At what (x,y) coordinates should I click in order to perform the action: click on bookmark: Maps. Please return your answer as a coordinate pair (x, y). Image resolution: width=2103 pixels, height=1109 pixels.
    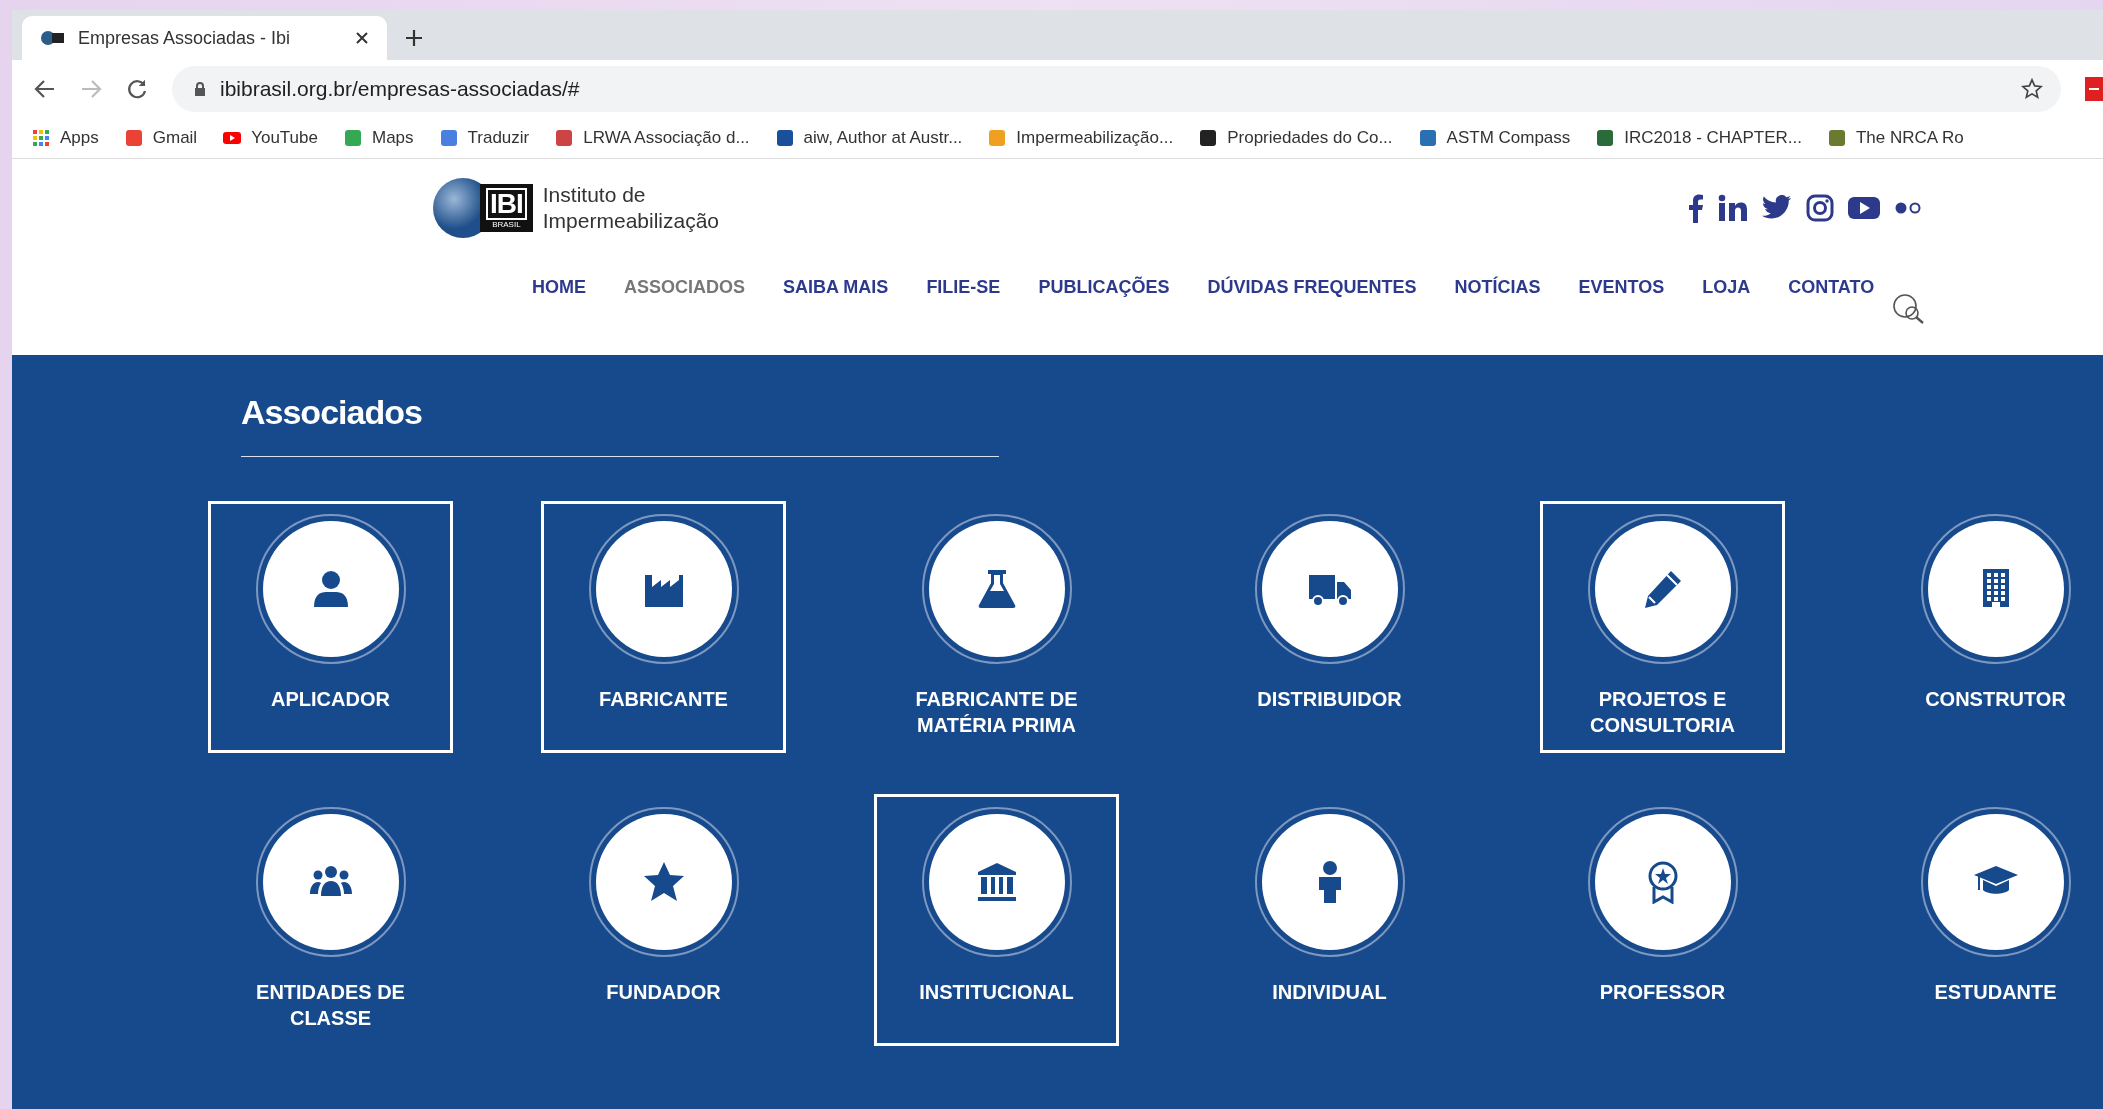
    Looking at the image, I should click on (378, 138).